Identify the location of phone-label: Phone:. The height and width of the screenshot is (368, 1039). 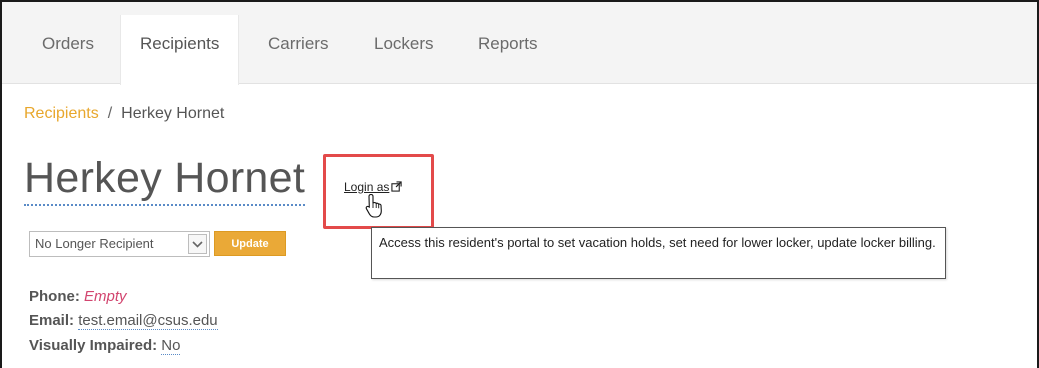
(54, 296).